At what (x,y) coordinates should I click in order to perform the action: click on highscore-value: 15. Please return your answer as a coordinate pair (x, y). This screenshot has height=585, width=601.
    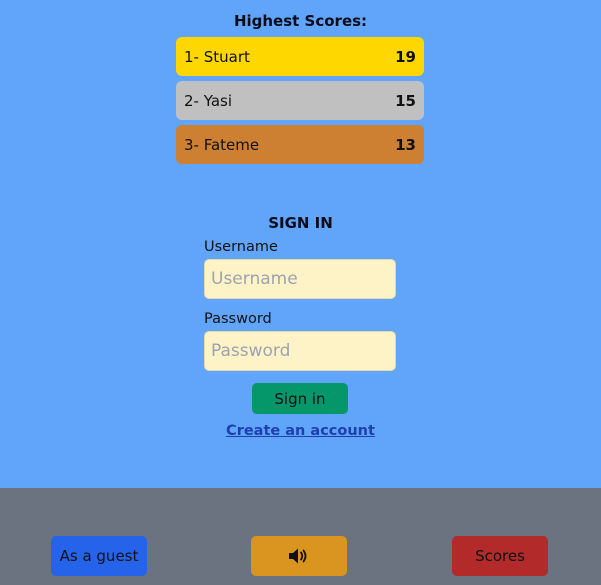
    Looking at the image, I should click on (405, 100).